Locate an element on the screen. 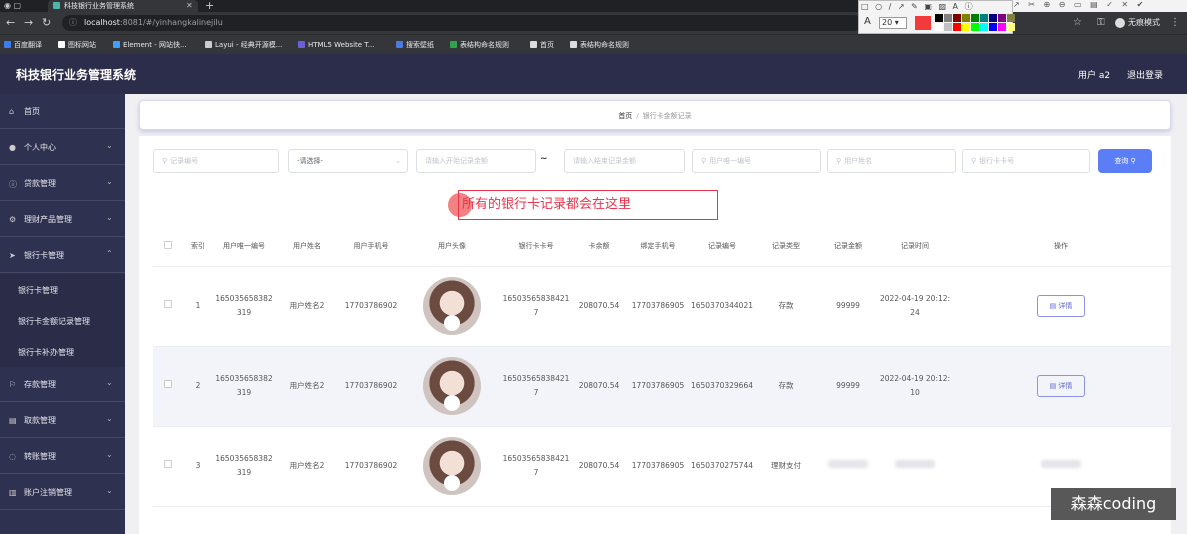 Image resolution: width=1187 pixels, height=534 pixels. cell-phone: 17703786902 is located at coordinates (371, 306).